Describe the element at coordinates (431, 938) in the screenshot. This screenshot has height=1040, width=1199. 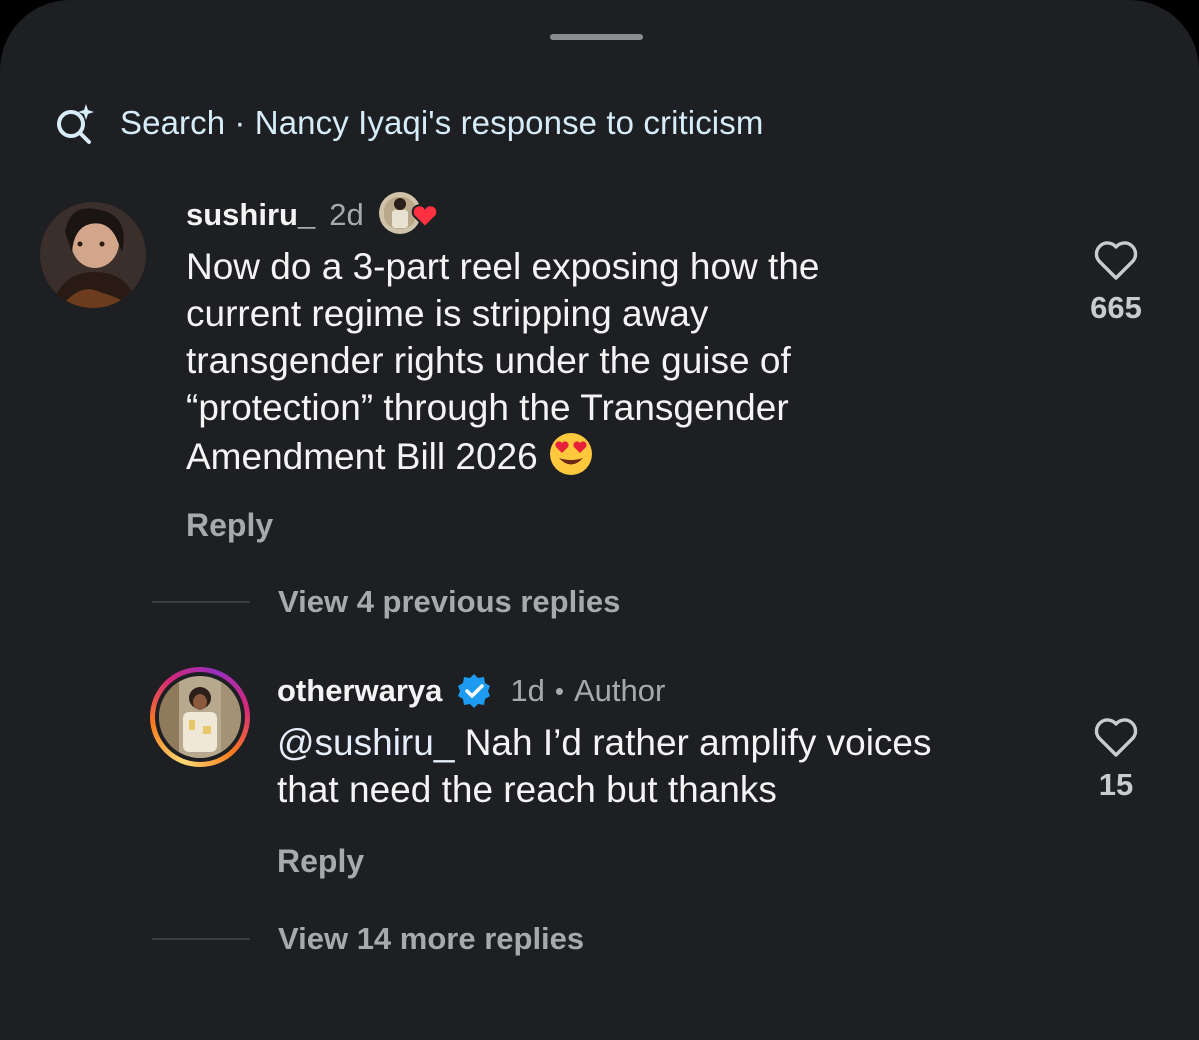
I see `view-more-replies-label: View 14 more replies` at that location.